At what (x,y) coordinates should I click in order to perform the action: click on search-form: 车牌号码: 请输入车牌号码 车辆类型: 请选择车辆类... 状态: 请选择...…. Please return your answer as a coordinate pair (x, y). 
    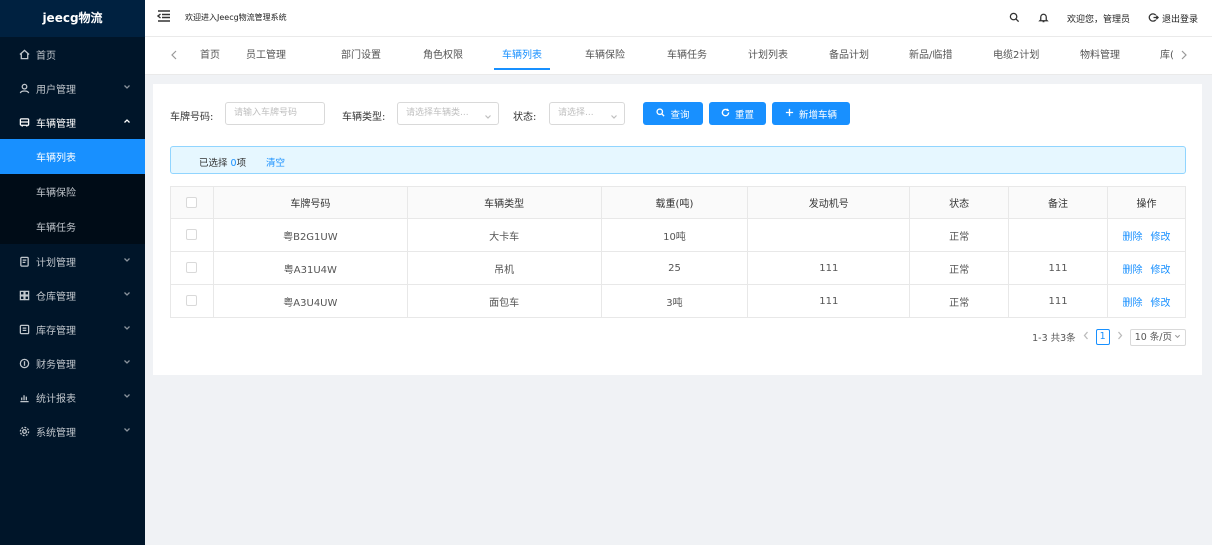
    Looking at the image, I should click on (677, 114).